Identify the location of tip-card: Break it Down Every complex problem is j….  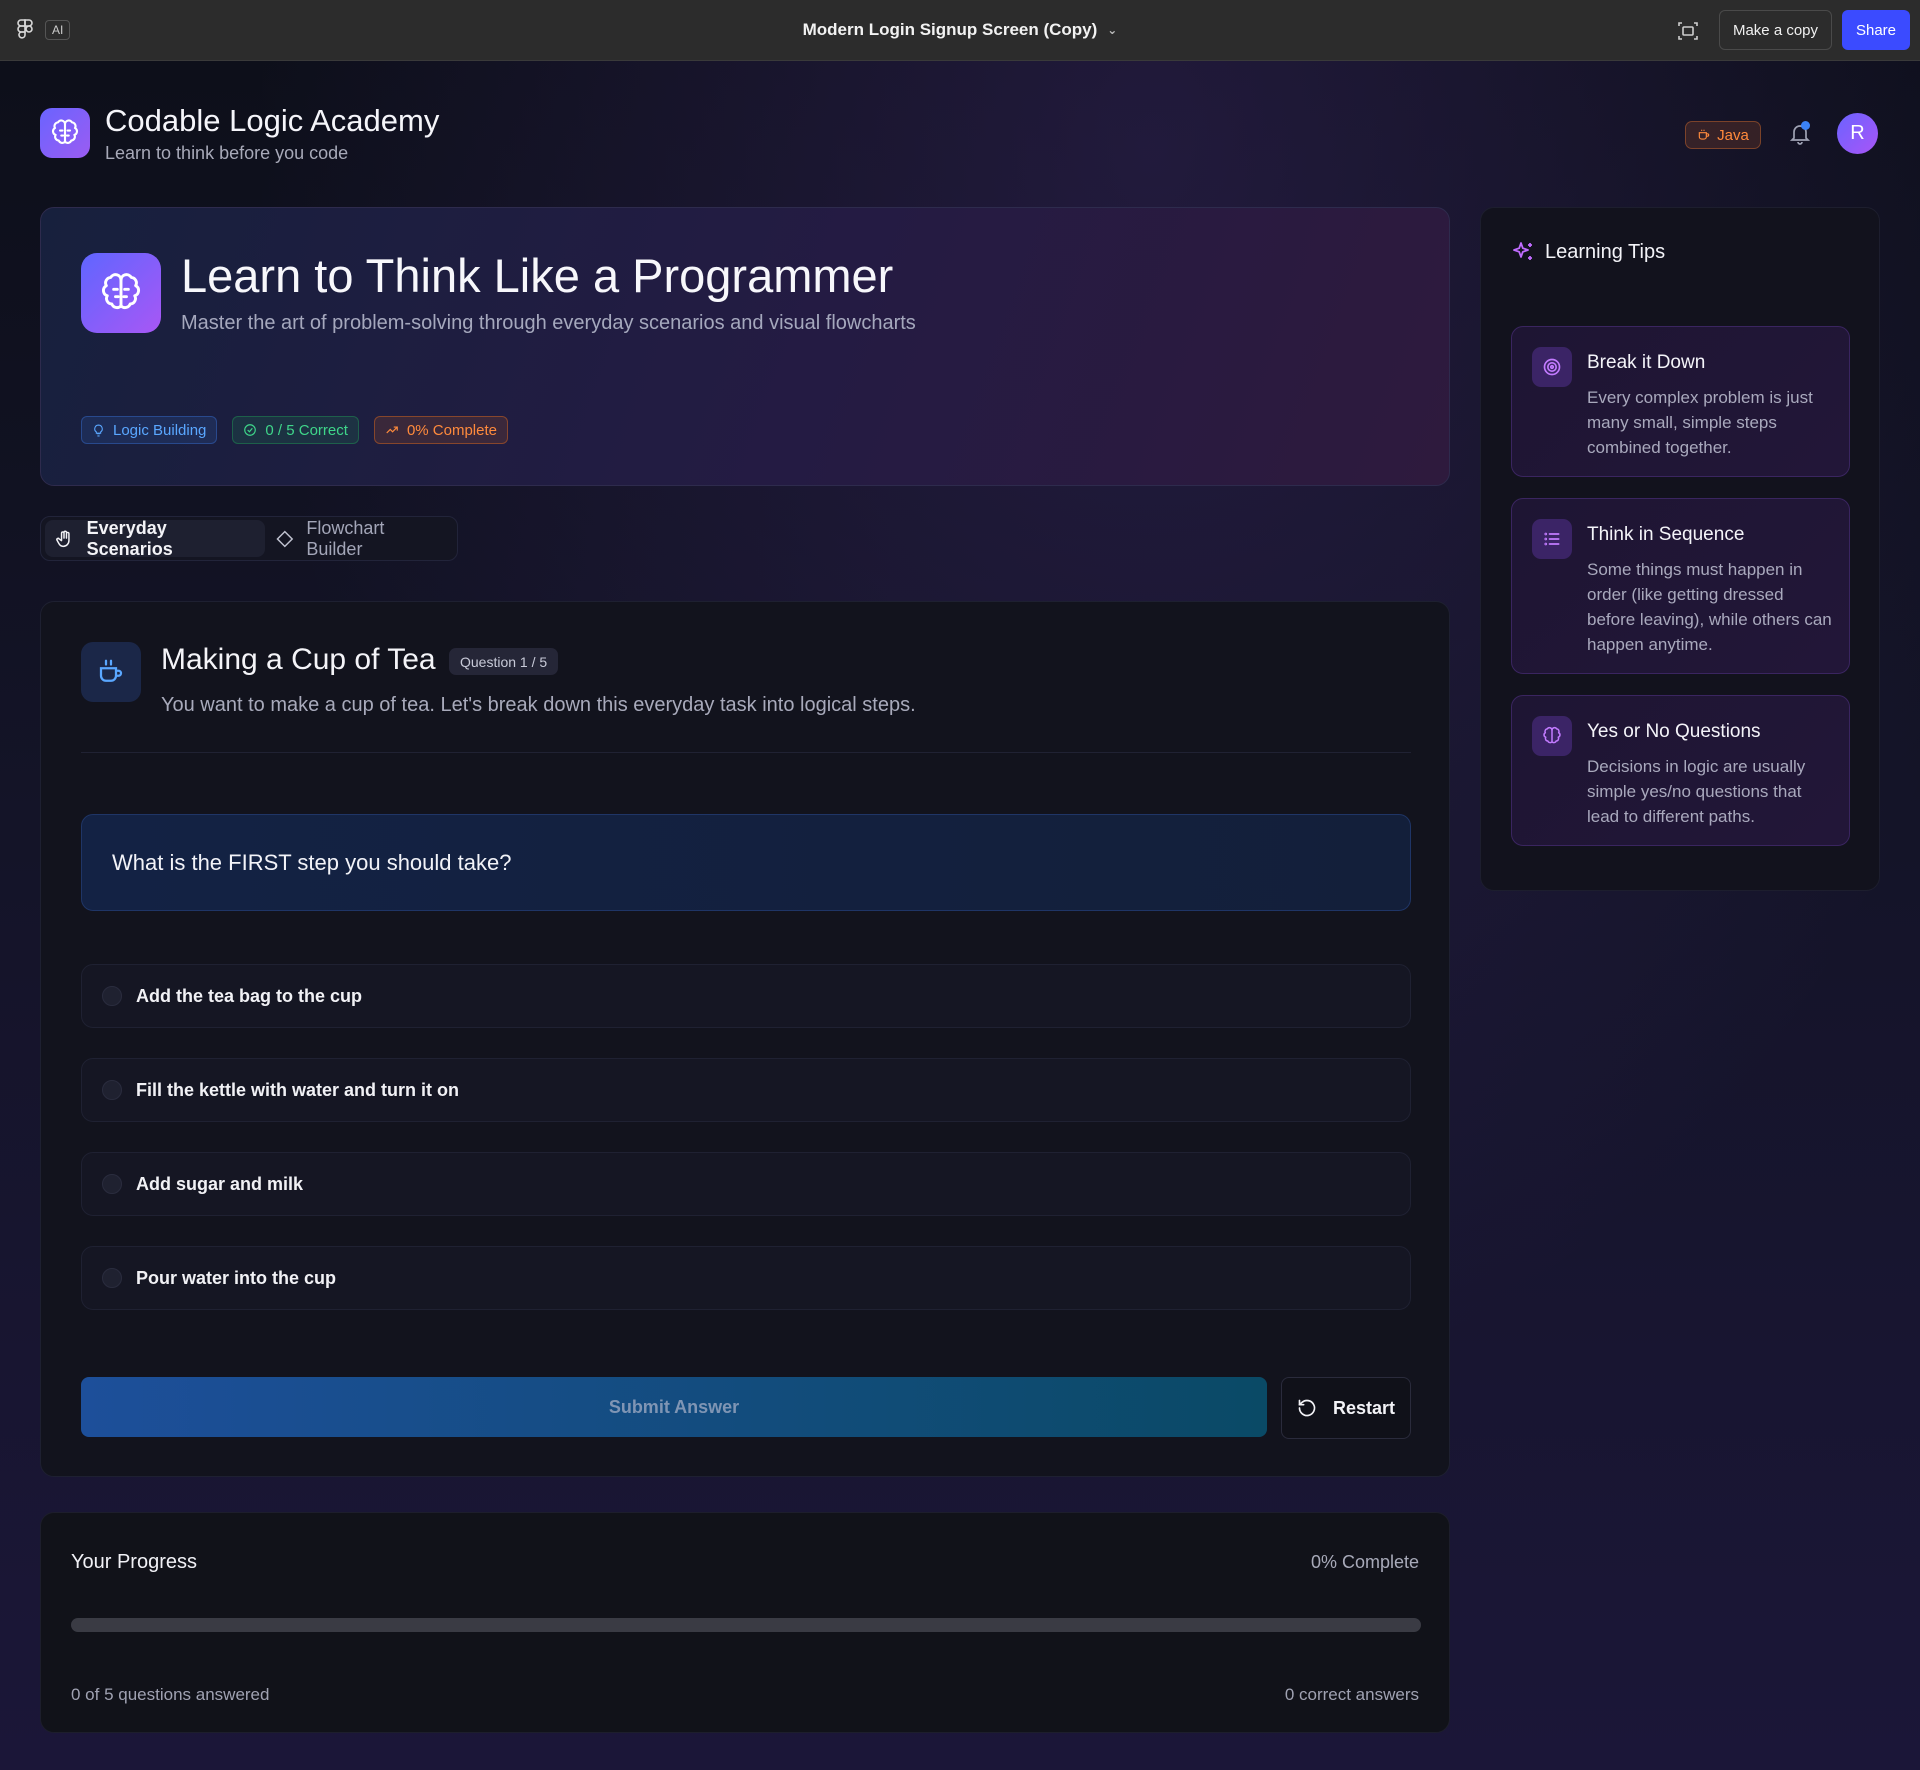
(1680, 401).